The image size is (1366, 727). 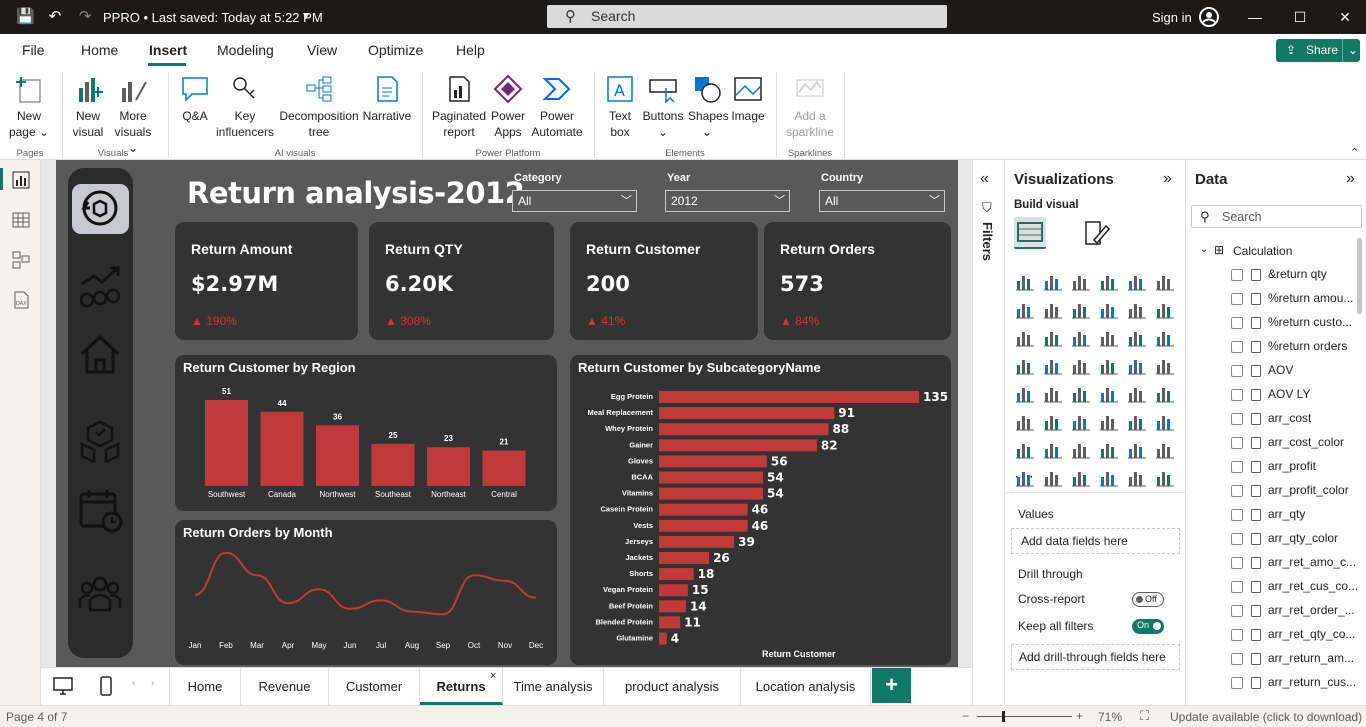 What do you see at coordinates (133, 683) in the screenshot?
I see `scroll-left-icon: ‹` at bounding box center [133, 683].